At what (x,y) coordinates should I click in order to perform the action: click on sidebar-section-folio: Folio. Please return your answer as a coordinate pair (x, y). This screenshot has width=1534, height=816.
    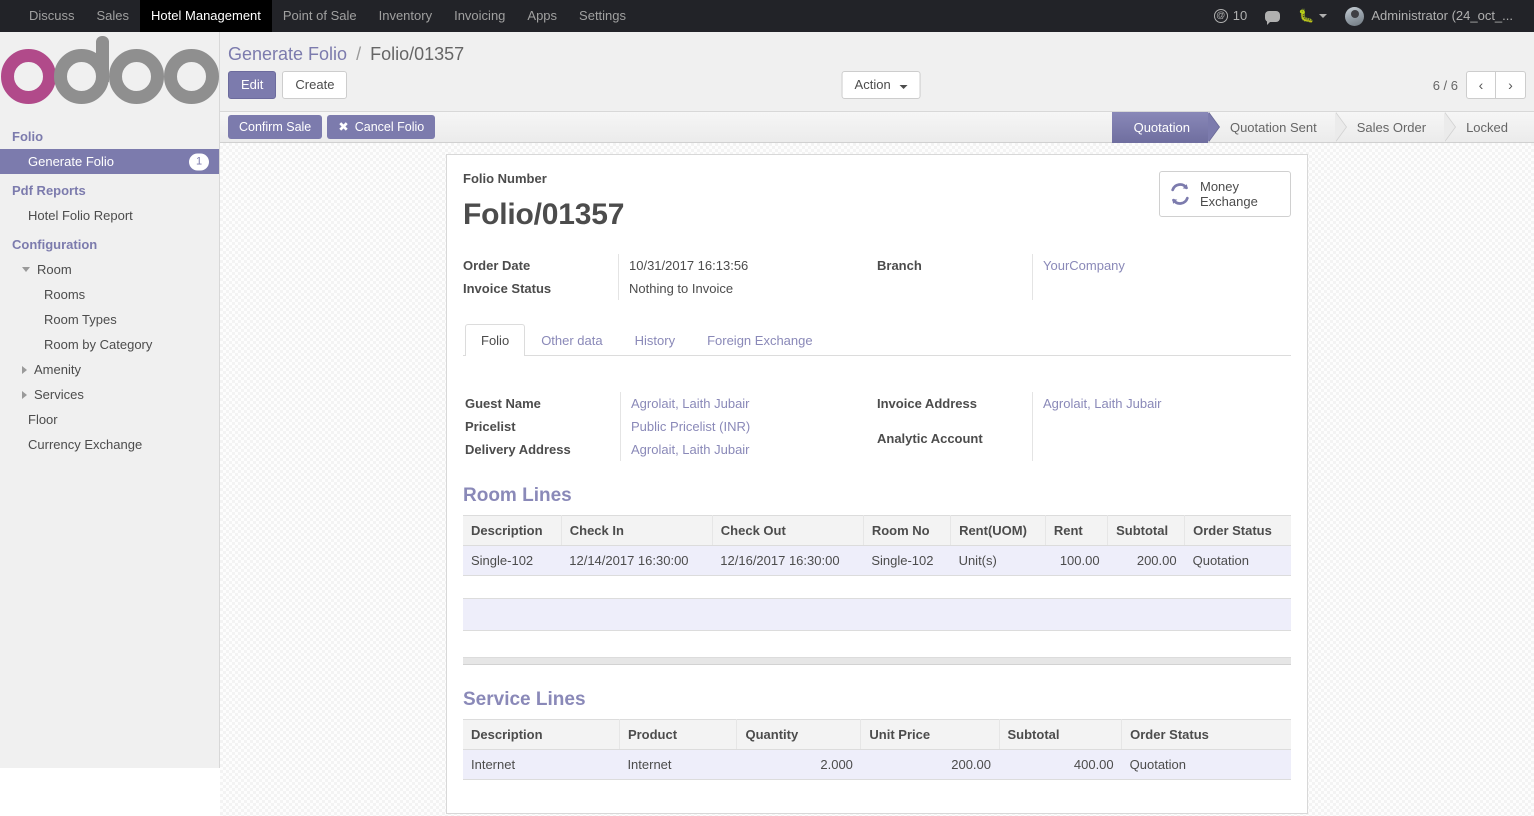
    Looking at the image, I should click on (28, 136).